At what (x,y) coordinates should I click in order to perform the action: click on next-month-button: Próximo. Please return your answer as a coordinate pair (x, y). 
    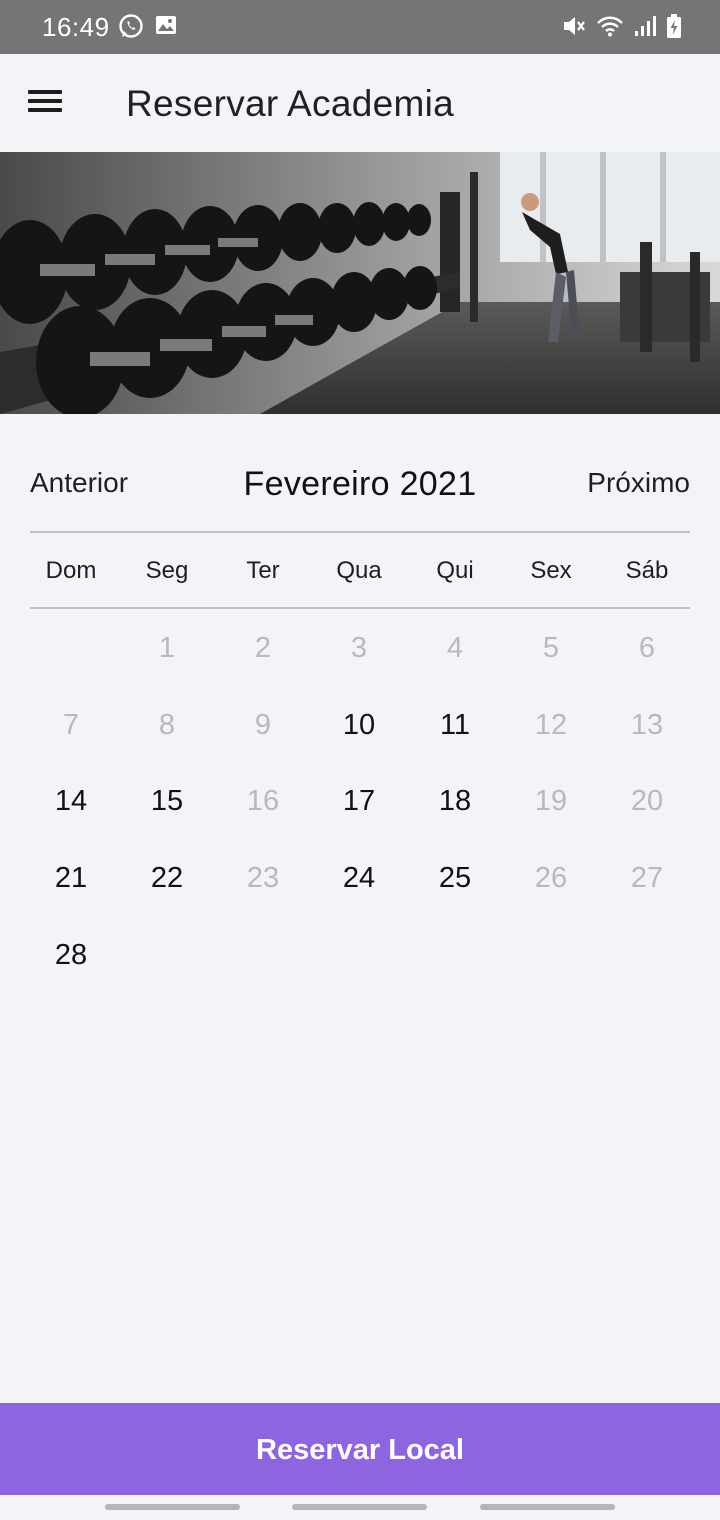
    Looking at the image, I should click on (638, 483).